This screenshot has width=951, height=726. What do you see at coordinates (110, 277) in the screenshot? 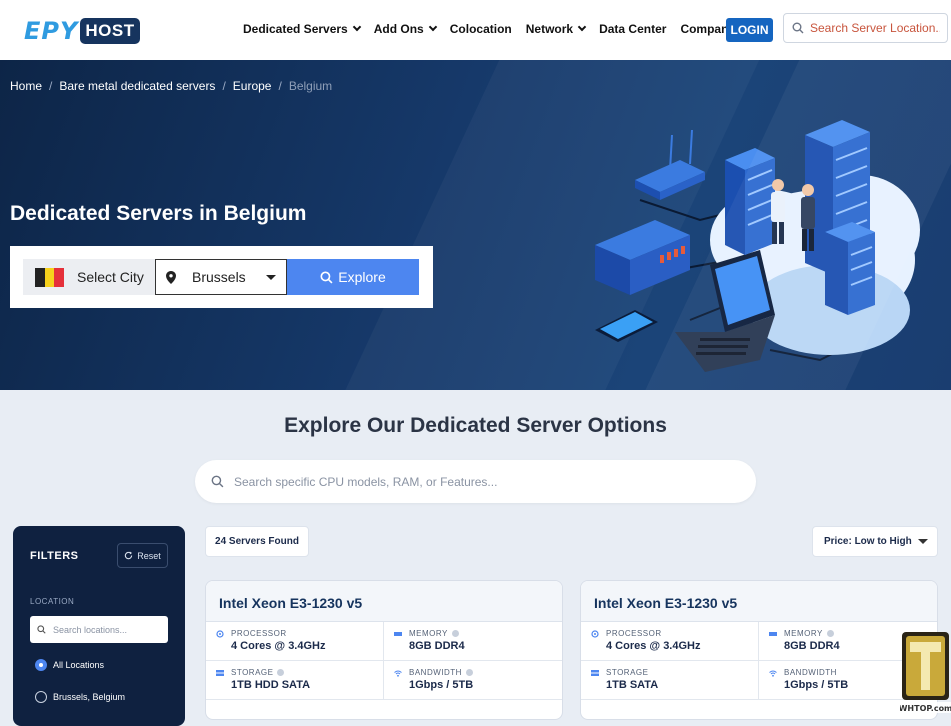
I see `select-city-label: Select City` at bounding box center [110, 277].